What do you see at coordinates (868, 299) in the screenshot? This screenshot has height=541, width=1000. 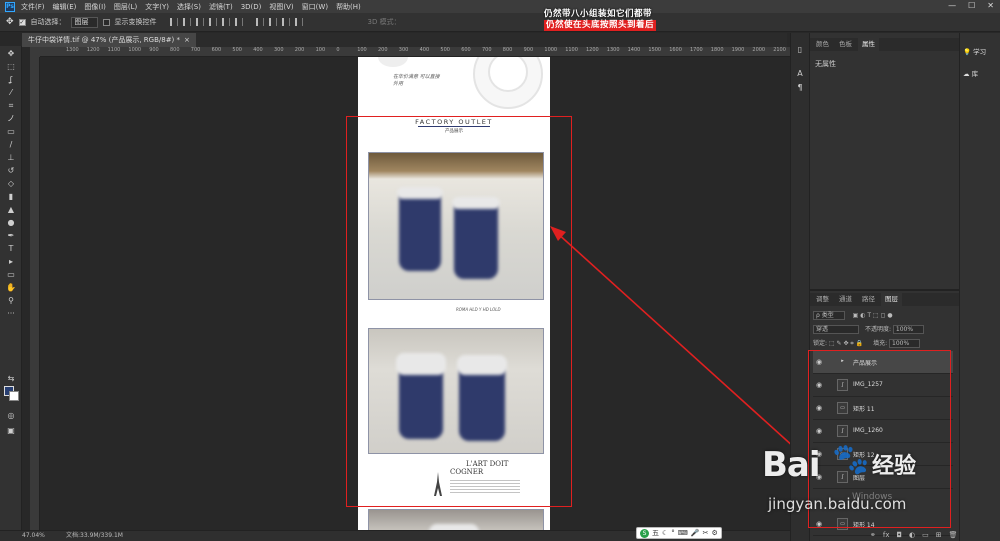 I see `tab-paths: 路径` at bounding box center [868, 299].